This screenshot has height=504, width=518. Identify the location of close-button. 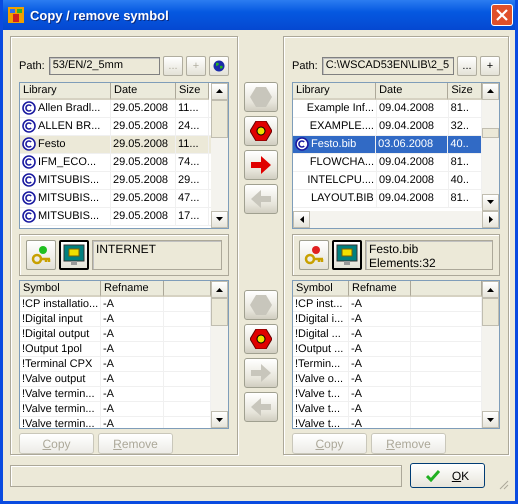
(502, 15).